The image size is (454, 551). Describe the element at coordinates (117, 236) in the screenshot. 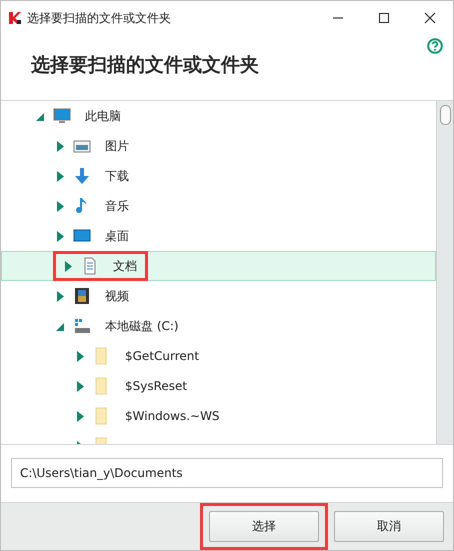

I see `tree-item-label: 桌面` at that location.